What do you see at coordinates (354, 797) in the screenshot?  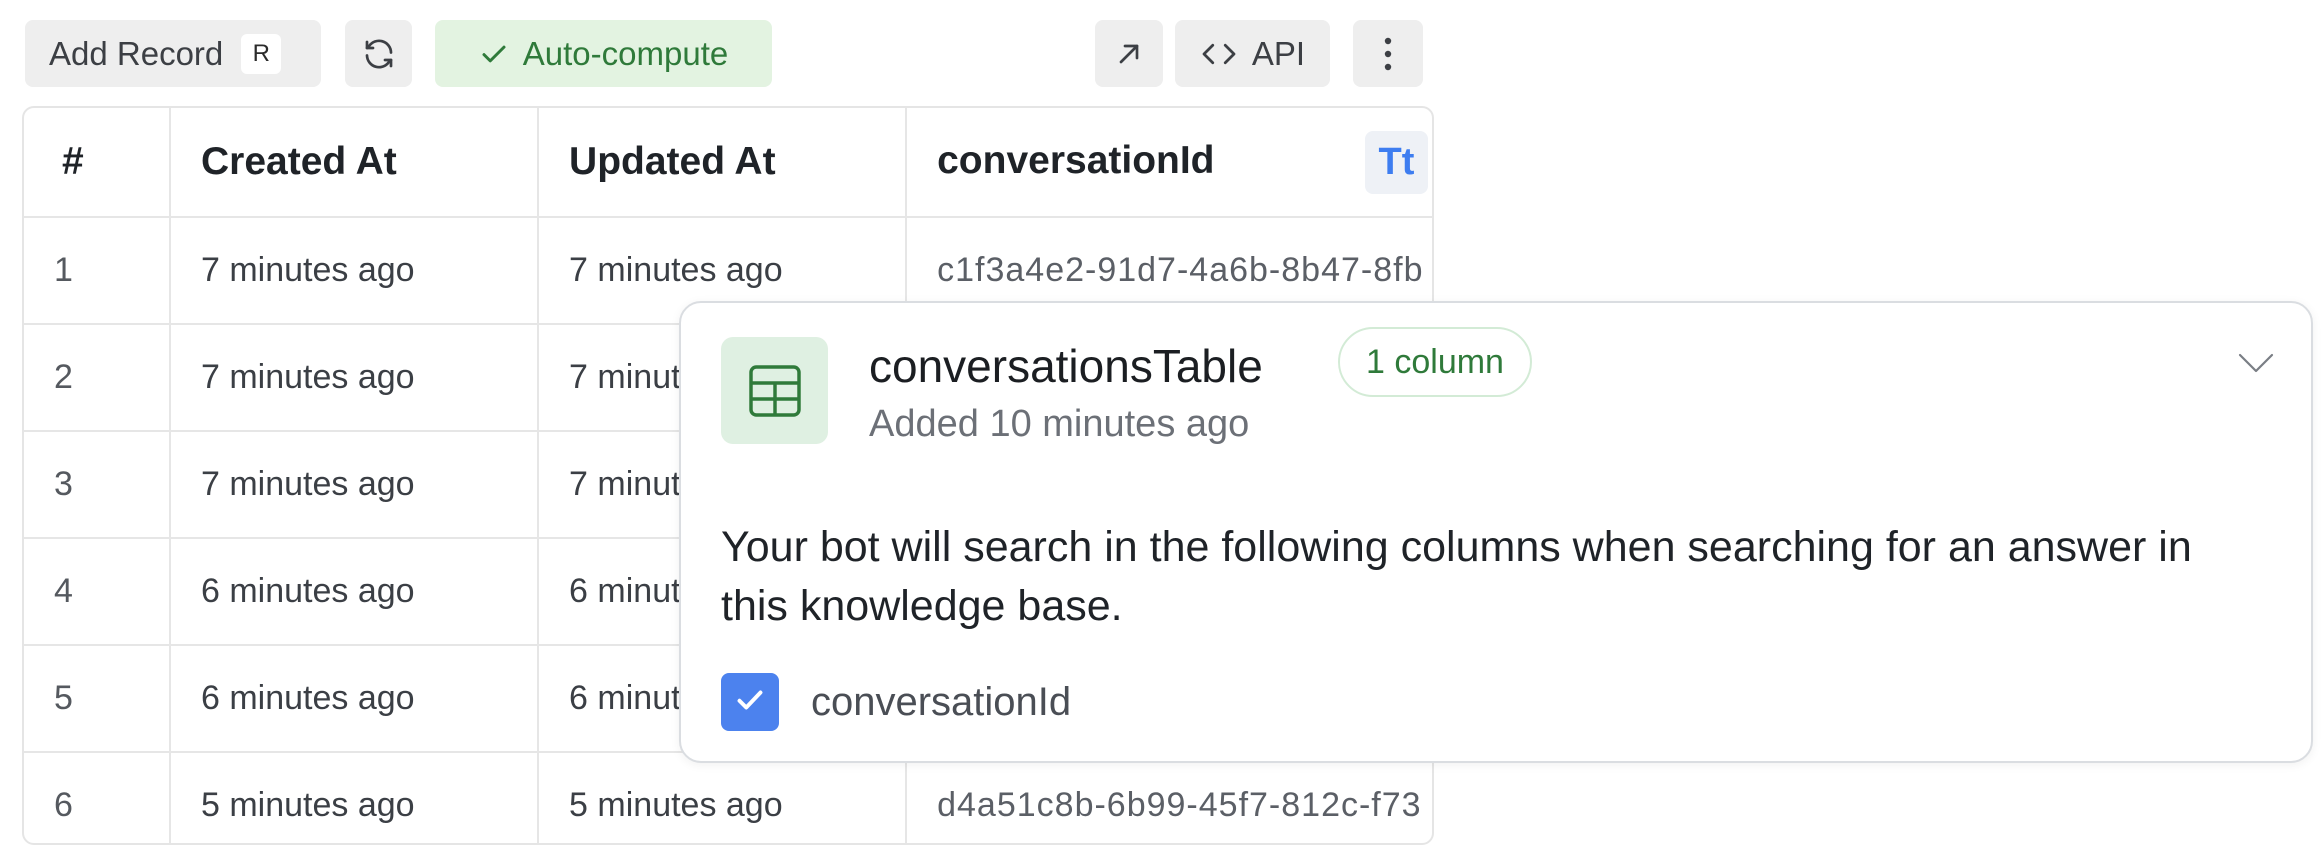 I see `created-at-cell: 5 minutes ago` at bounding box center [354, 797].